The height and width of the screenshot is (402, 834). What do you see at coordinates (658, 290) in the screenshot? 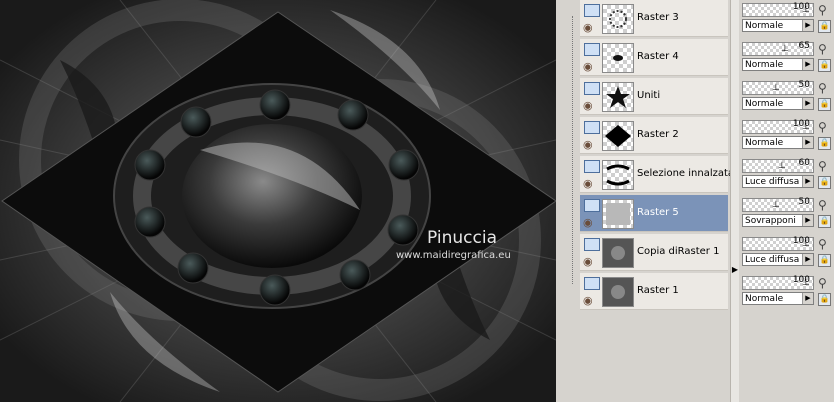
I see `layer-name: Raster 1` at bounding box center [658, 290].